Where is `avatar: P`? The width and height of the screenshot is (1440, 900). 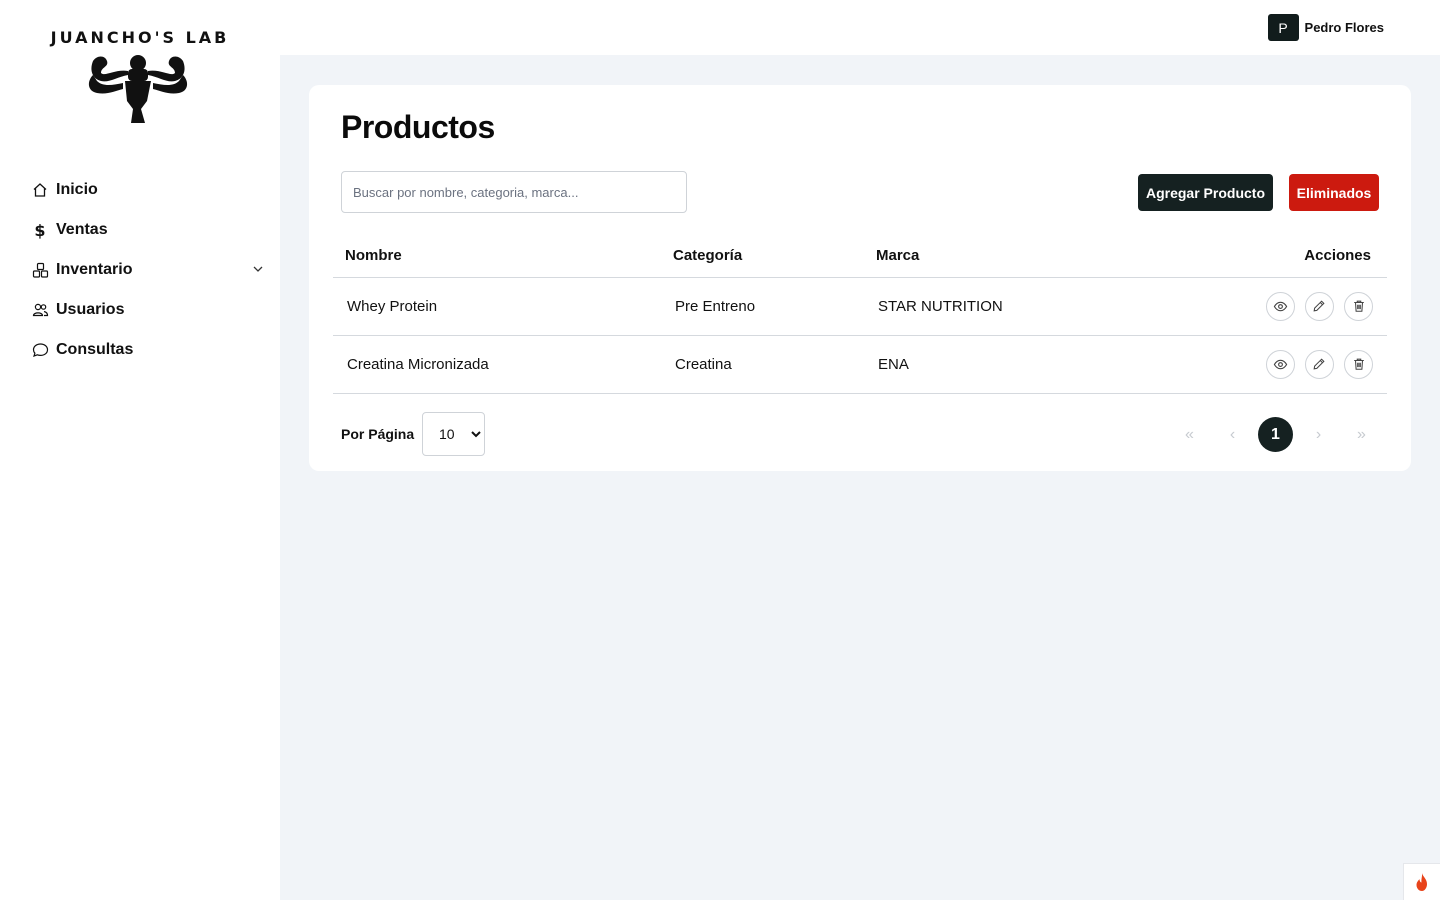 avatar: P is located at coordinates (1283, 27).